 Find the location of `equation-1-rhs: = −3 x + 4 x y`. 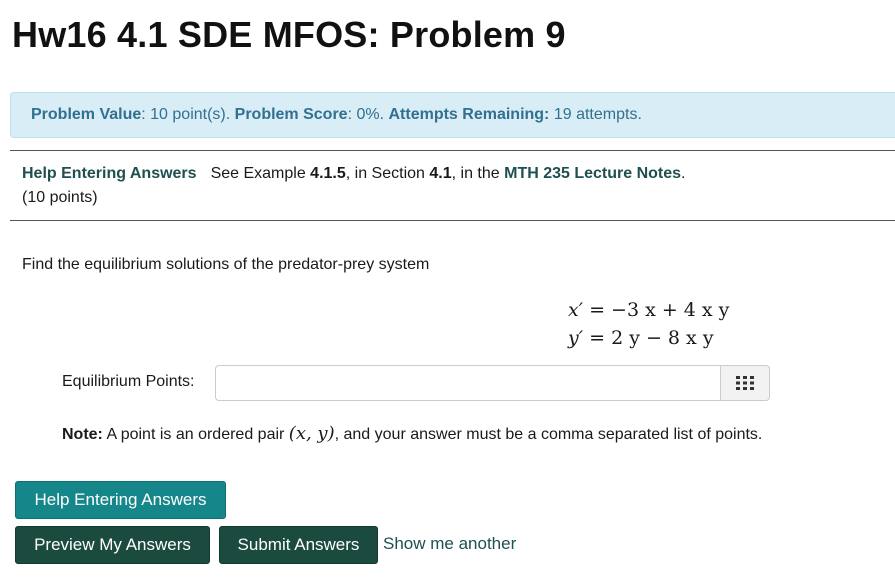

equation-1-rhs: = −3 x + 4 x y is located at coordinates (659, 310).